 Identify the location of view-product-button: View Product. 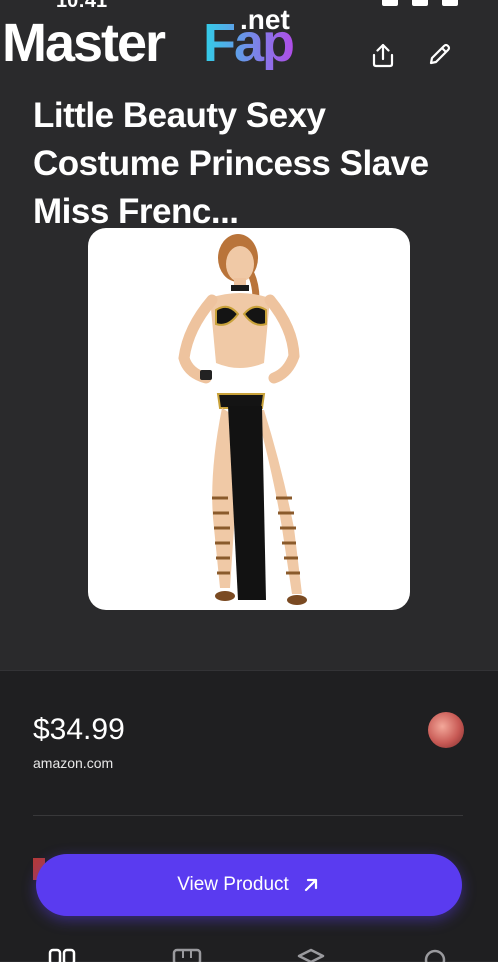
(249, 885).